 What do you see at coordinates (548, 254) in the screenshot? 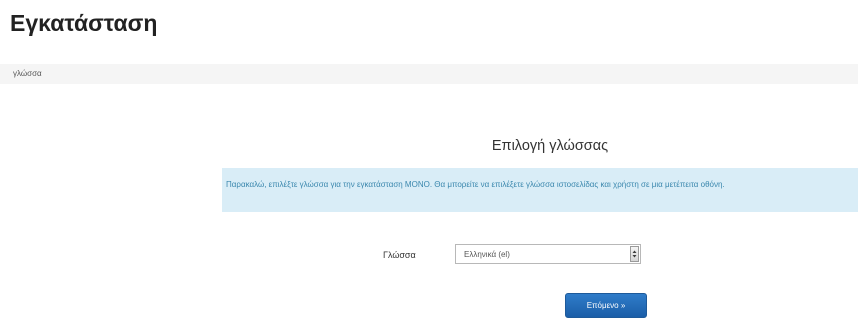
I see `language-select: Ελληνικά (el)` at bounding box center [548, 254].